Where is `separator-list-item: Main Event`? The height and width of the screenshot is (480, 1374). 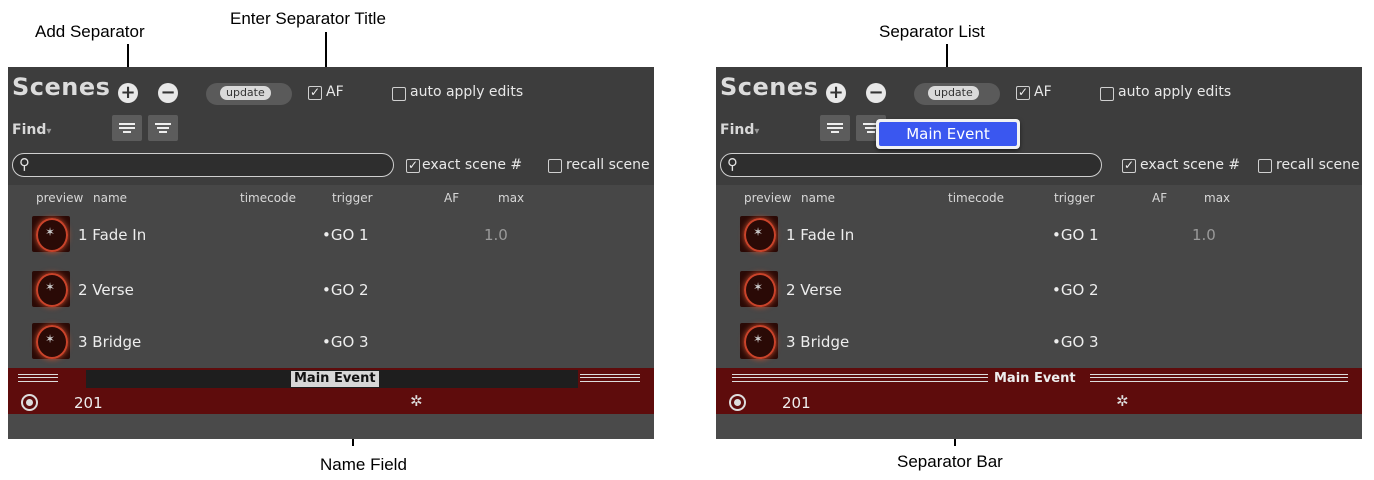 separator-list-item: Main Event is located at coordinates (948, 134).